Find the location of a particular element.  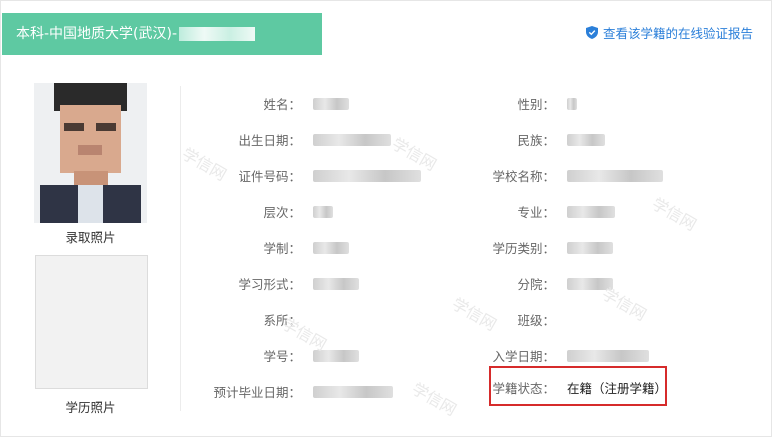

field-label-major: 专业： is located at coordinates (536, 212).